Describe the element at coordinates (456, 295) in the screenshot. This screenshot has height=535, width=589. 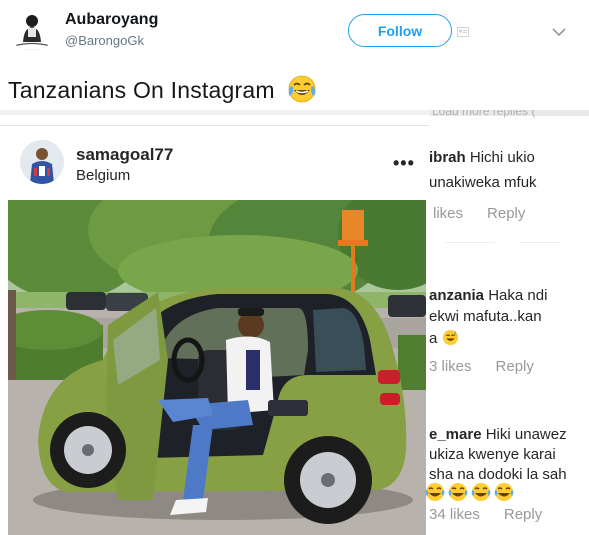
I see `comment-2-user: anzania` at that location.